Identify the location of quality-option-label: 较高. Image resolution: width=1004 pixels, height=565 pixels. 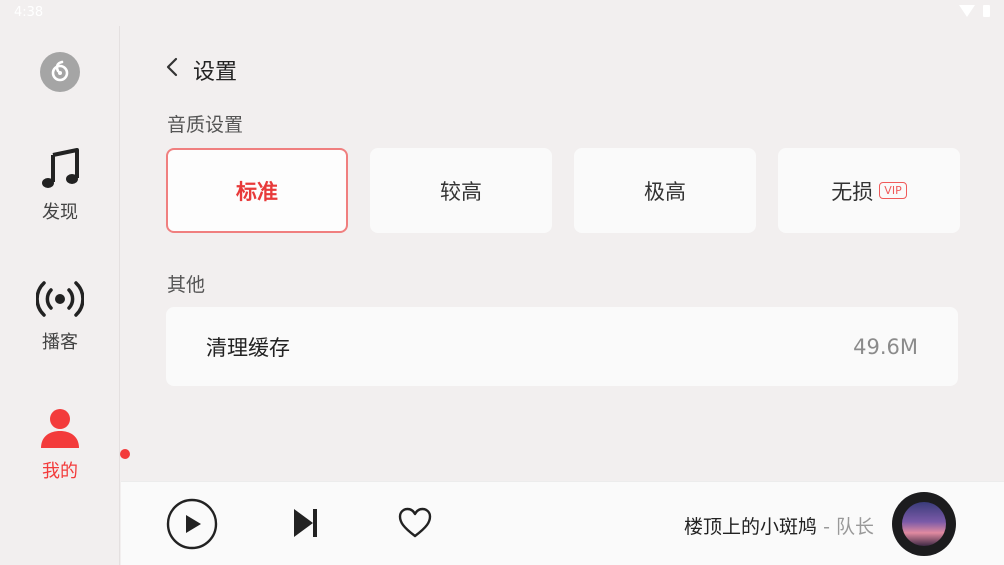
(461, 191).